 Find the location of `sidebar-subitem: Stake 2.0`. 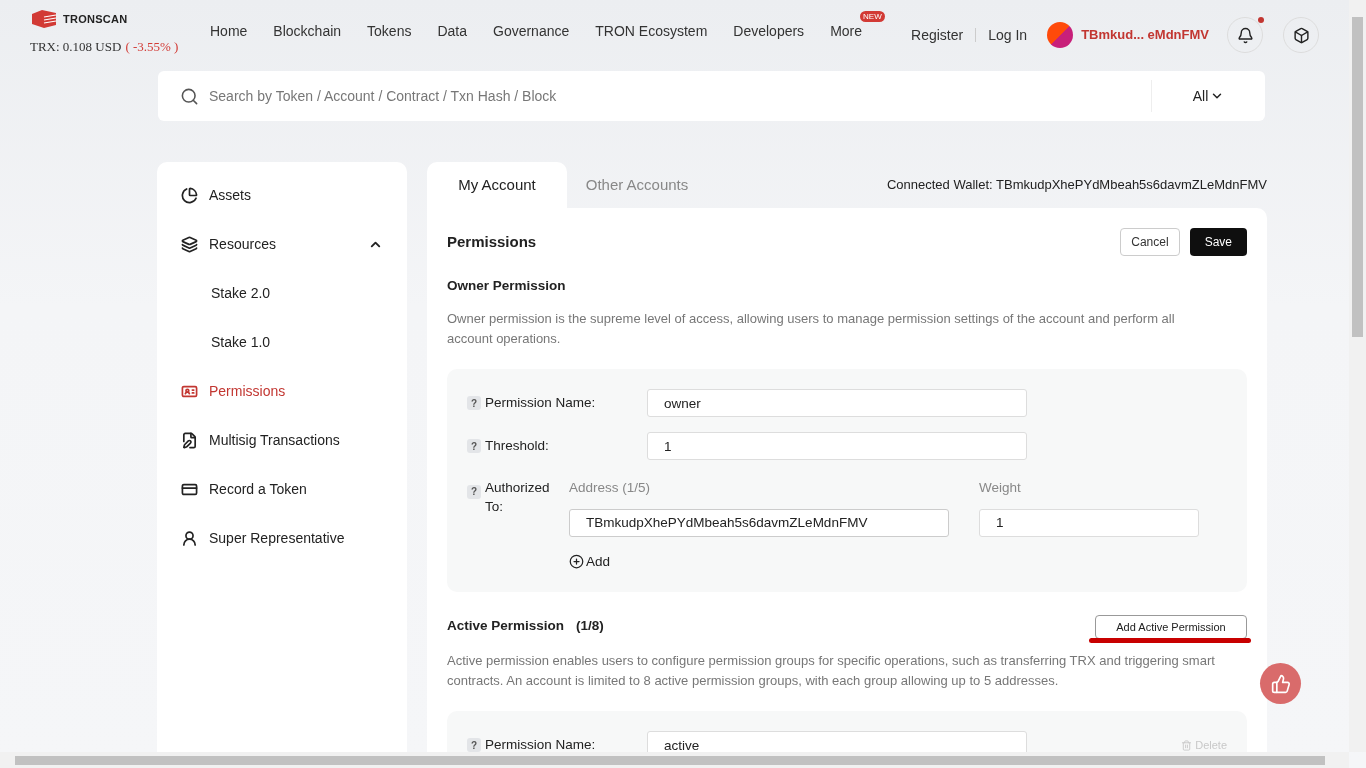

sidebar-subitem: Stake 2.0 is located at coordinates (282, 293).